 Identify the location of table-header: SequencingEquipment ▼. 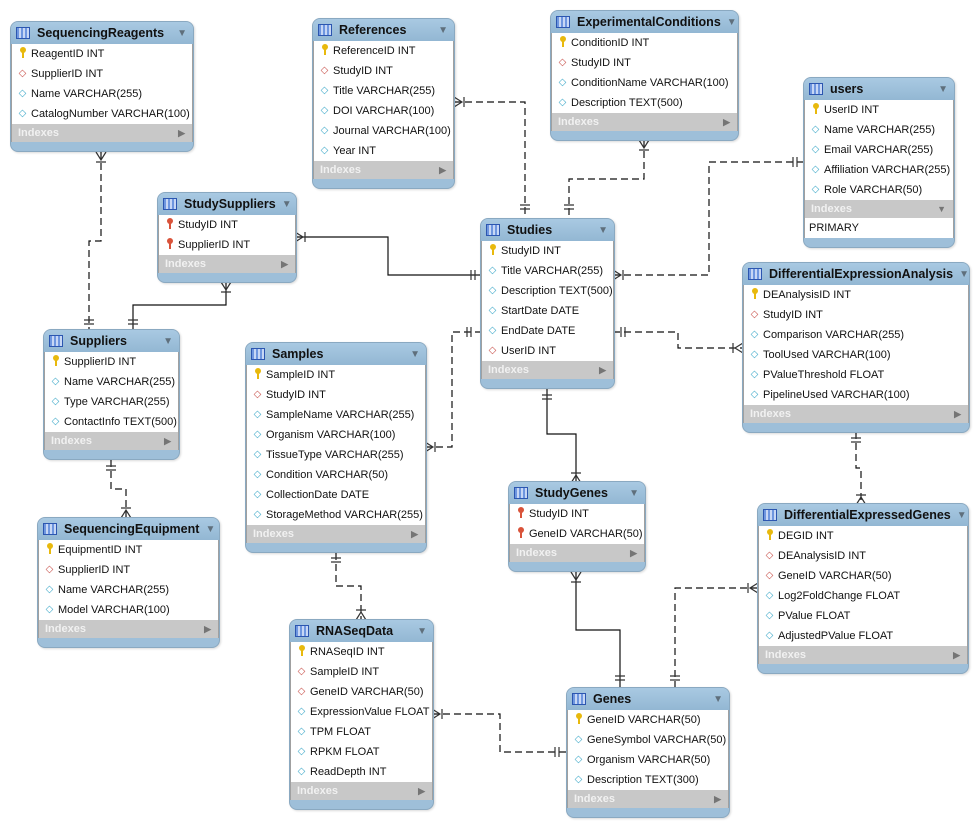
(128, 529).